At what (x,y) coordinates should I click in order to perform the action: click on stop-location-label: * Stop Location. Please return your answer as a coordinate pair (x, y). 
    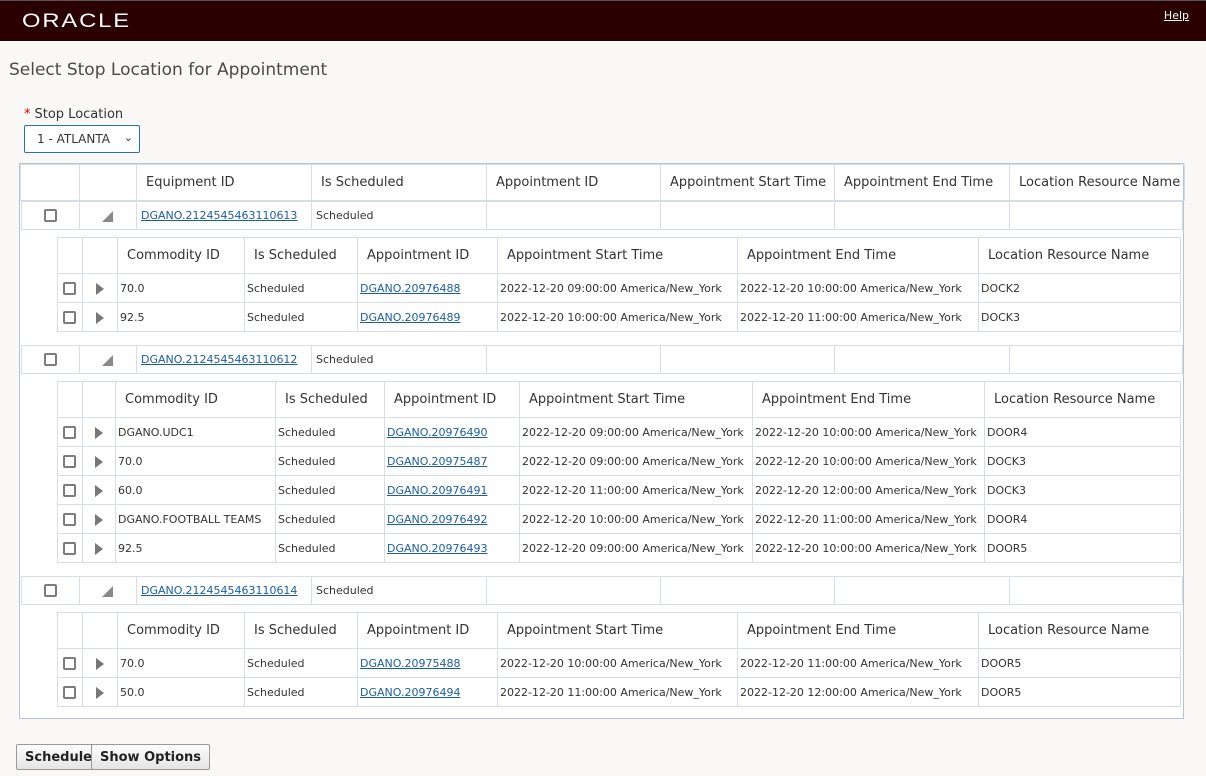
    Looking at the image, I should click on (73, 114).